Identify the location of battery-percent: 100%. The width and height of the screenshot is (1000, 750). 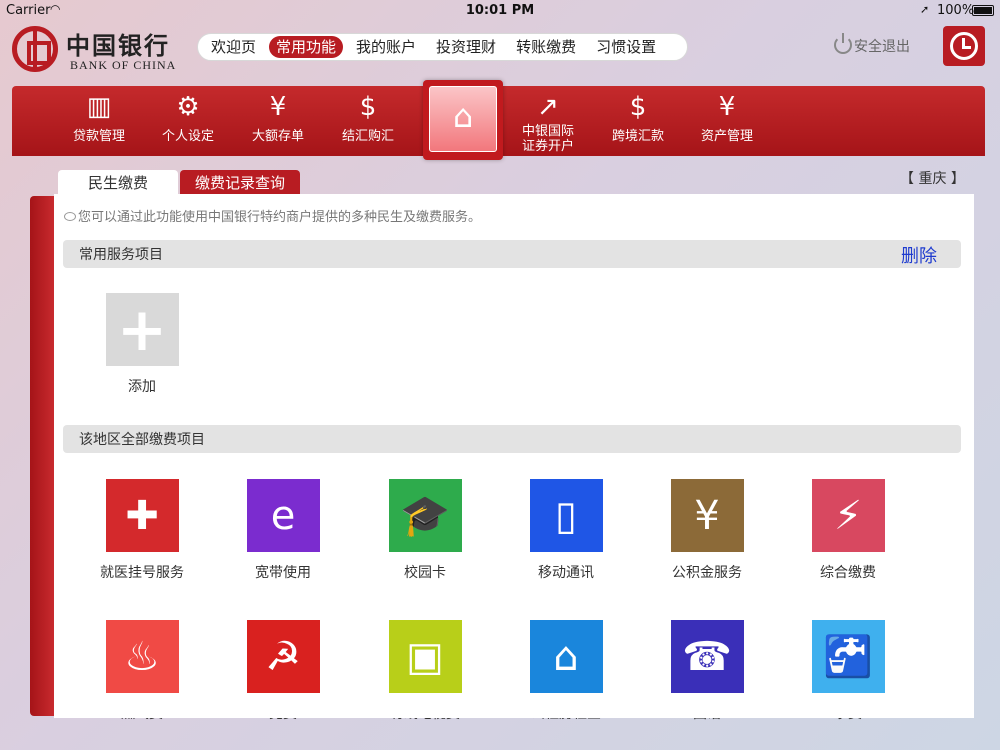
(956, 10).